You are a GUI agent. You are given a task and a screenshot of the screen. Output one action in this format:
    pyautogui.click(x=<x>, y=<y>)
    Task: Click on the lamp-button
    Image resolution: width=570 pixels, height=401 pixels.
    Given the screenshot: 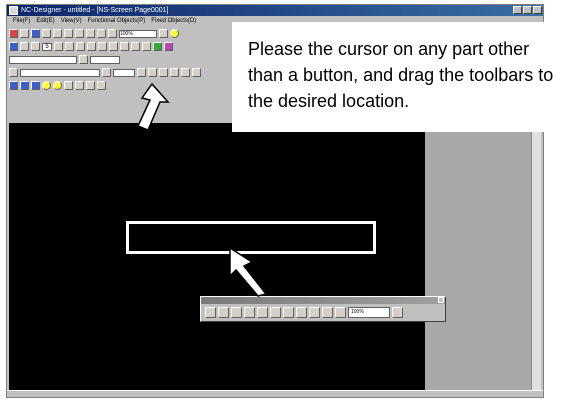 What is the action you would take?
    pyautogui.click(x=124, y=46)
    